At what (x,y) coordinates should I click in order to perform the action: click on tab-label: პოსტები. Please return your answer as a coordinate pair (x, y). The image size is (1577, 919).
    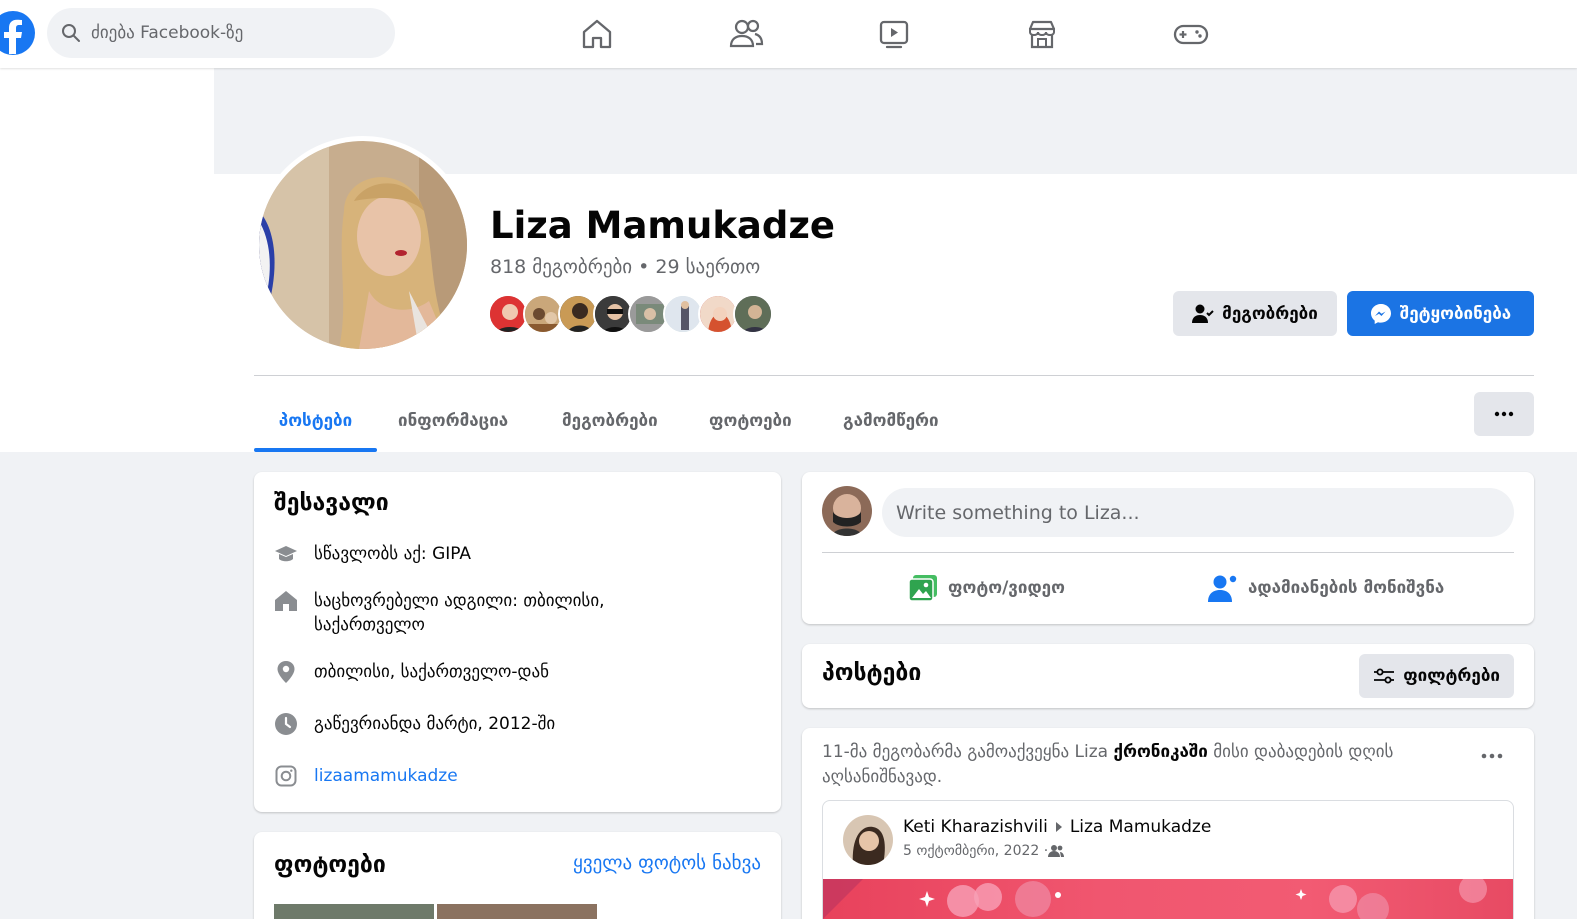
    Looking at the image, I should click on (315, 421).